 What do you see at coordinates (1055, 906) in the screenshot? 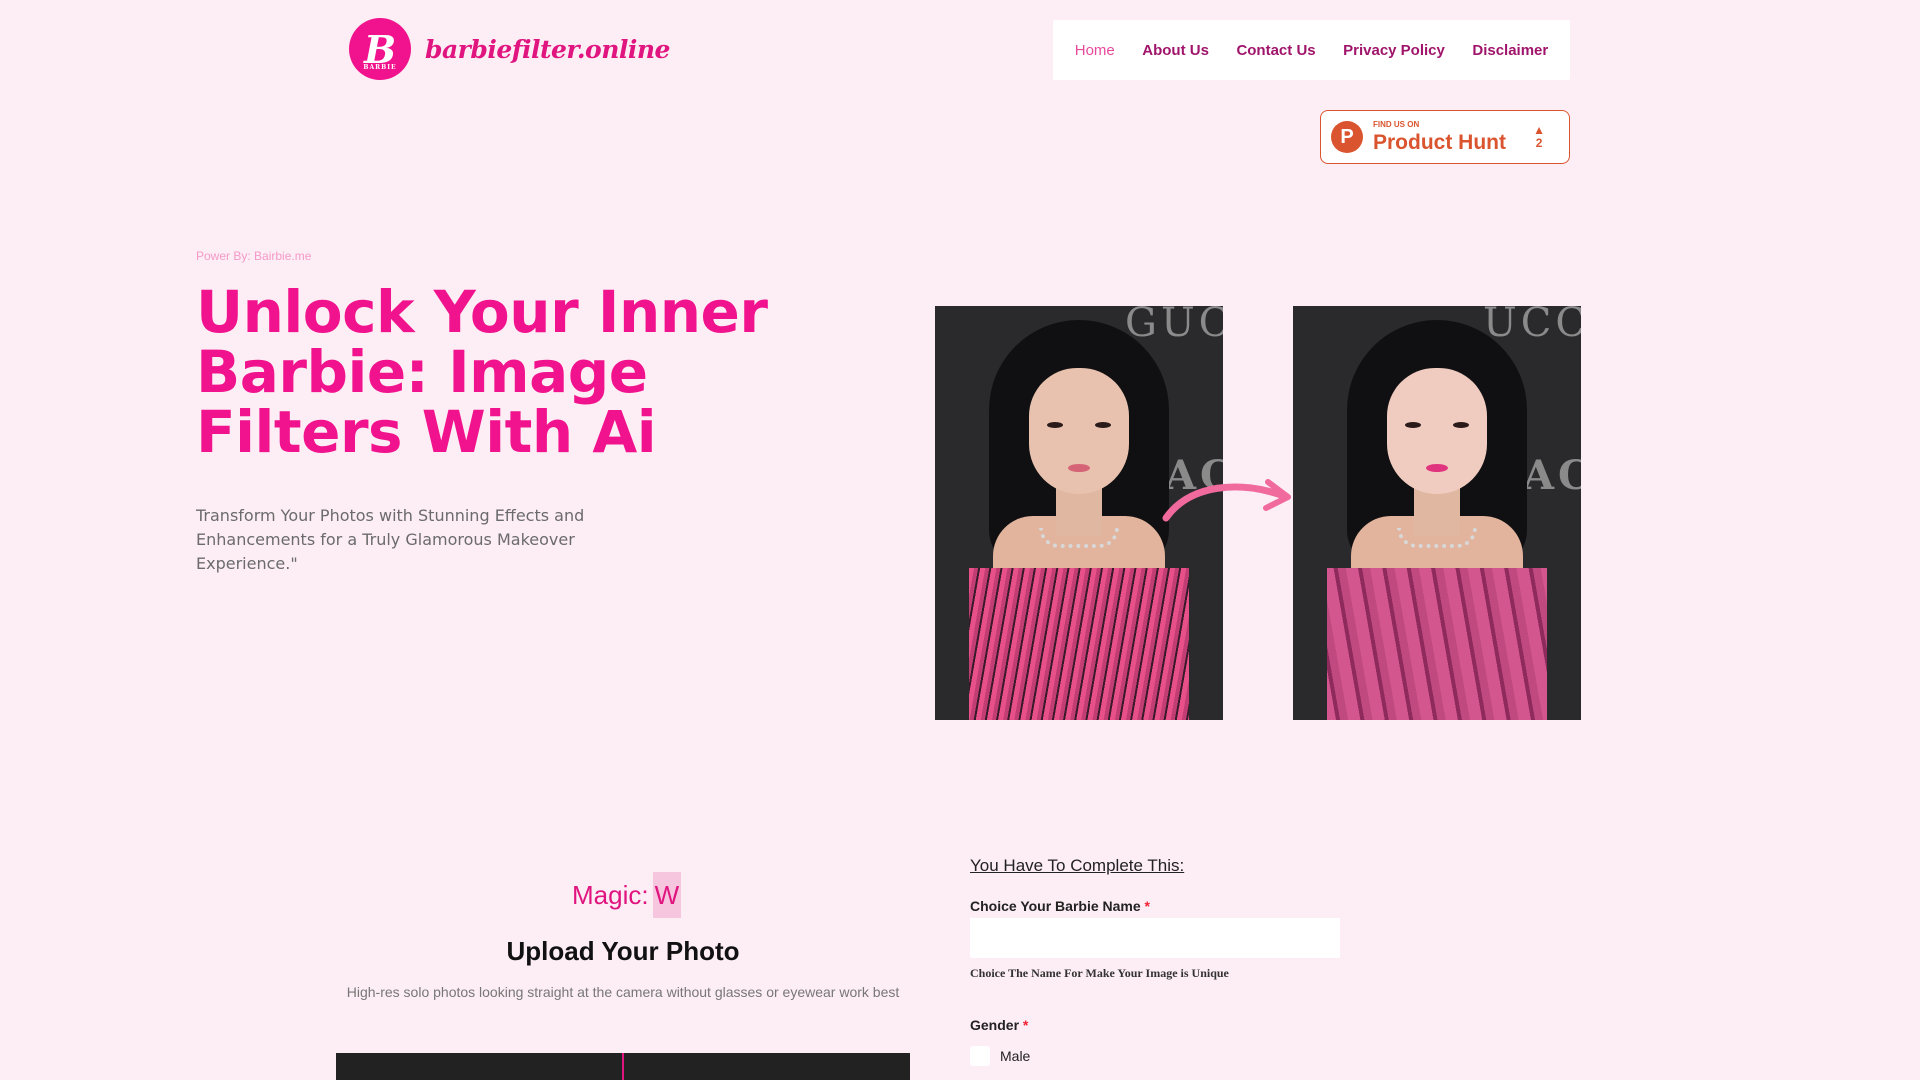
I see `barbie-name-label-text: Choice Your Barbie Name` at bounding box center [1055, 906].